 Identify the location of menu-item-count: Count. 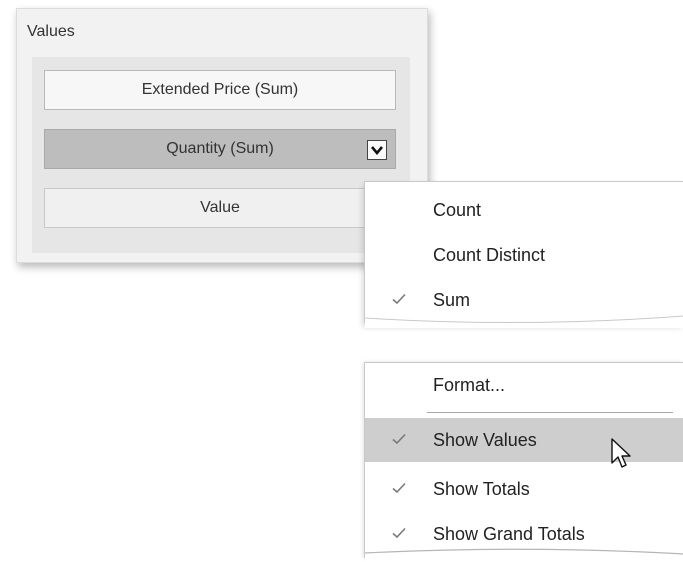
(524, 210).